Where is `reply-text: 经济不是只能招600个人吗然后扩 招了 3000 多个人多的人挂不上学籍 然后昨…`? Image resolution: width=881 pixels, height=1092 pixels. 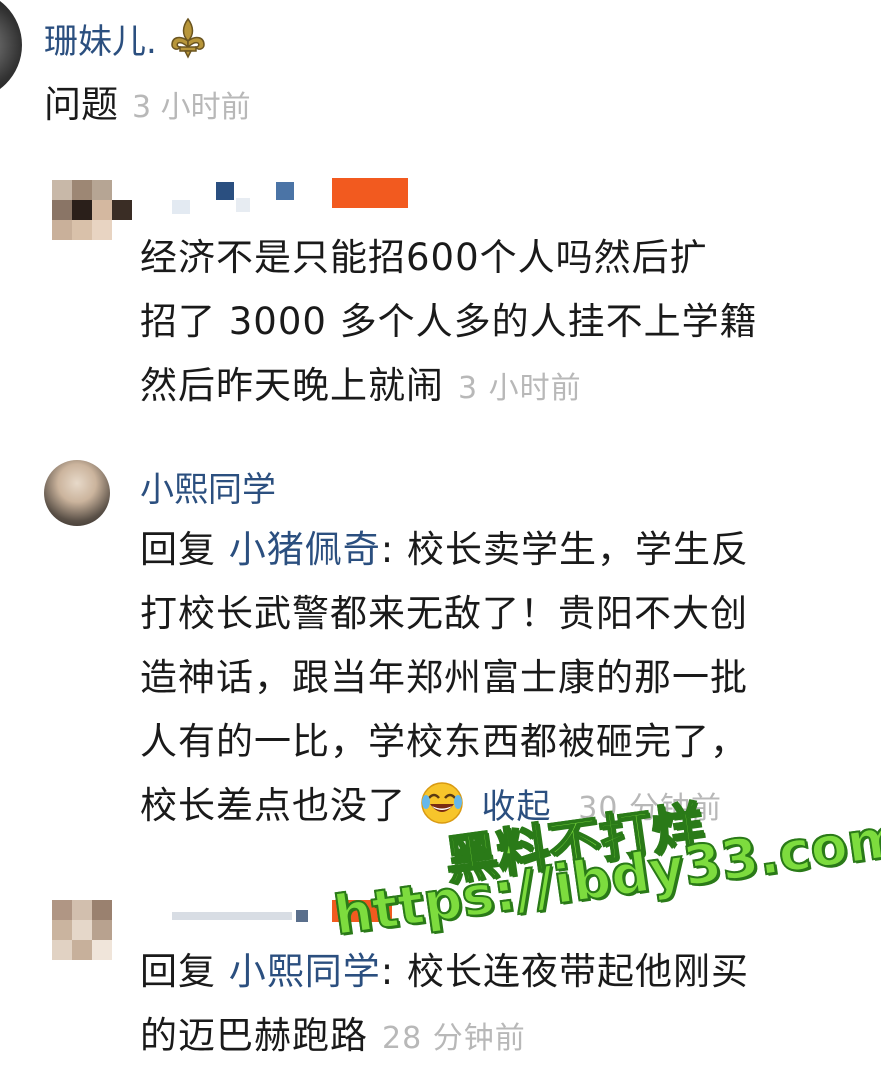 reply-text: 经济不是只能招600个人吗然后扩 招了 3000 多个人多的人挂不上学籍 然后昨… is located at coordinates (449, 321).